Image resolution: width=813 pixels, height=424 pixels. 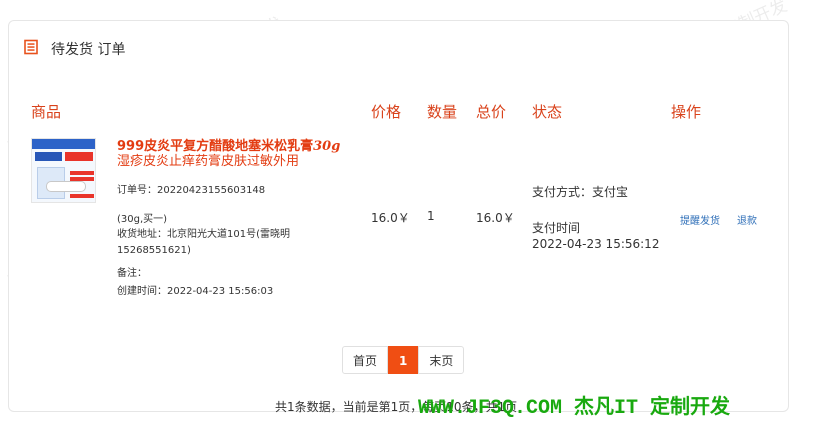 What do you see at coordinates (203, 242) in the screenshot?
I see `shipping-address: 收货地址：北京阳光大道101号(雷晓明15268551621)` at bounding box center [203, 242].